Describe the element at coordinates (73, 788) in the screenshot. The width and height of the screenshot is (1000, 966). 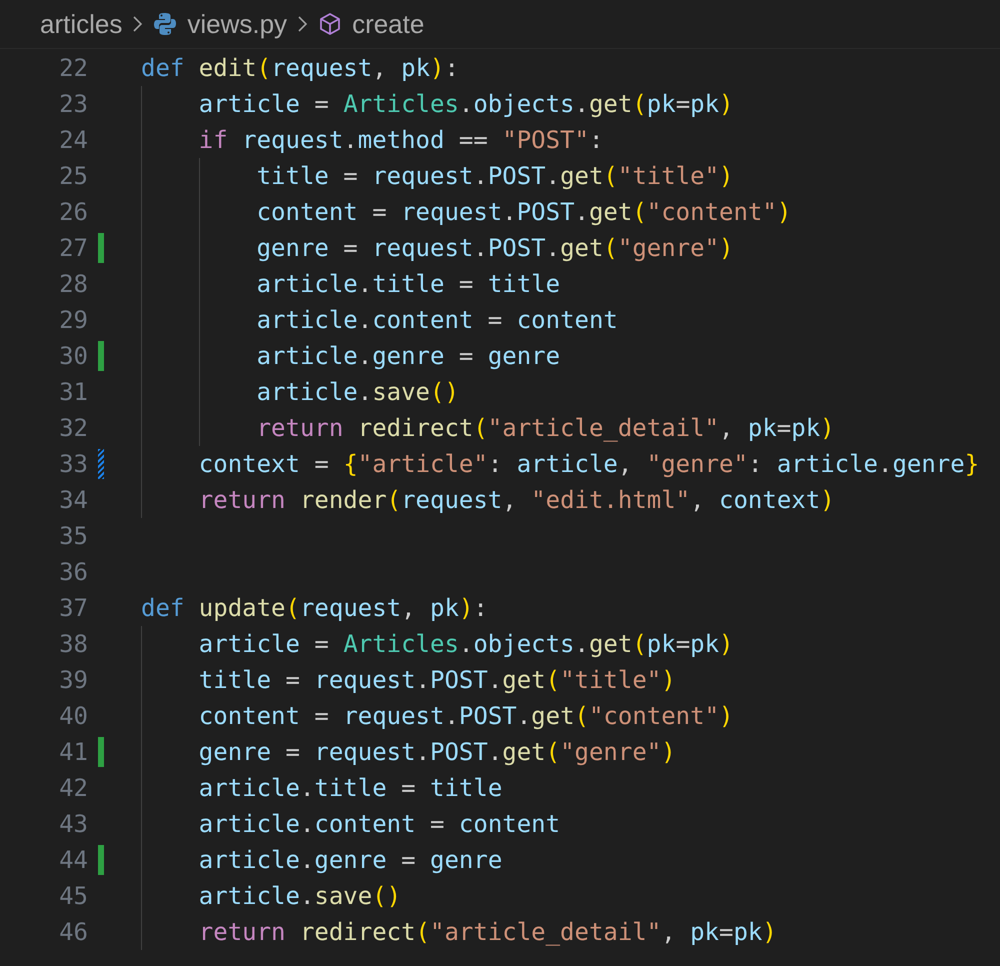
I see `line-number: 42` at that location.